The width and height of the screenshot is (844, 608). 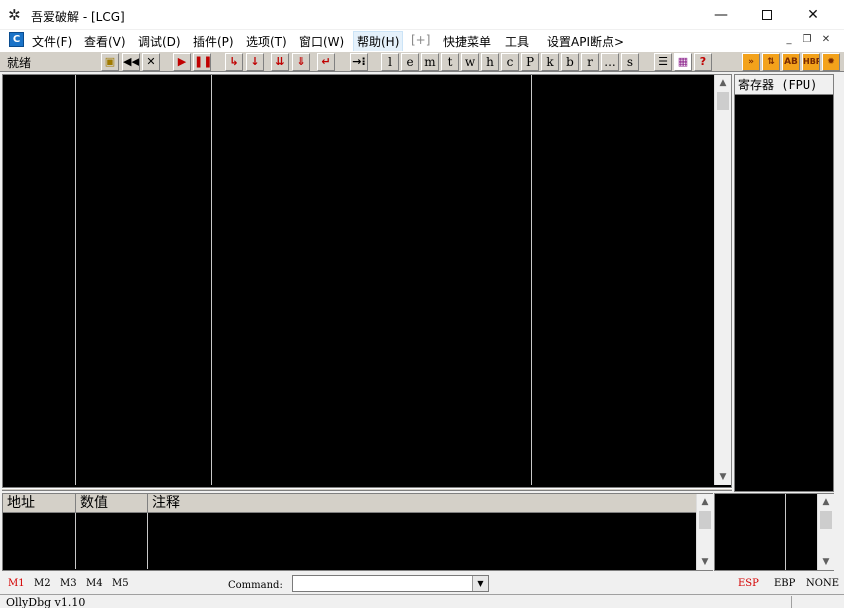 I want to click on cpu-window-icon-glyph: C, so click(x=16, y=39).